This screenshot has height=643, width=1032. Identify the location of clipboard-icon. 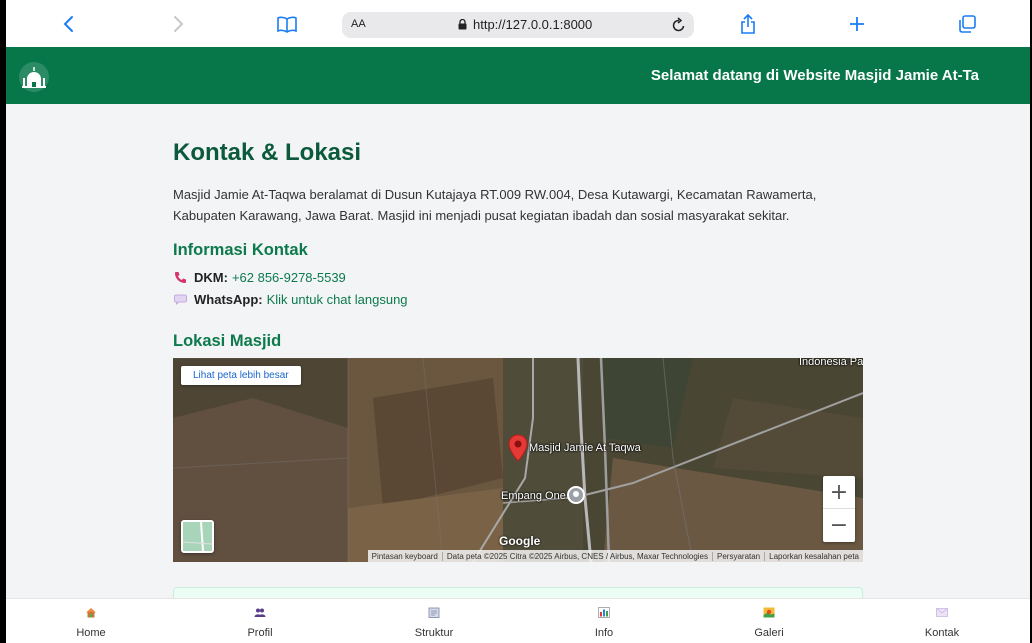
(434, 612).